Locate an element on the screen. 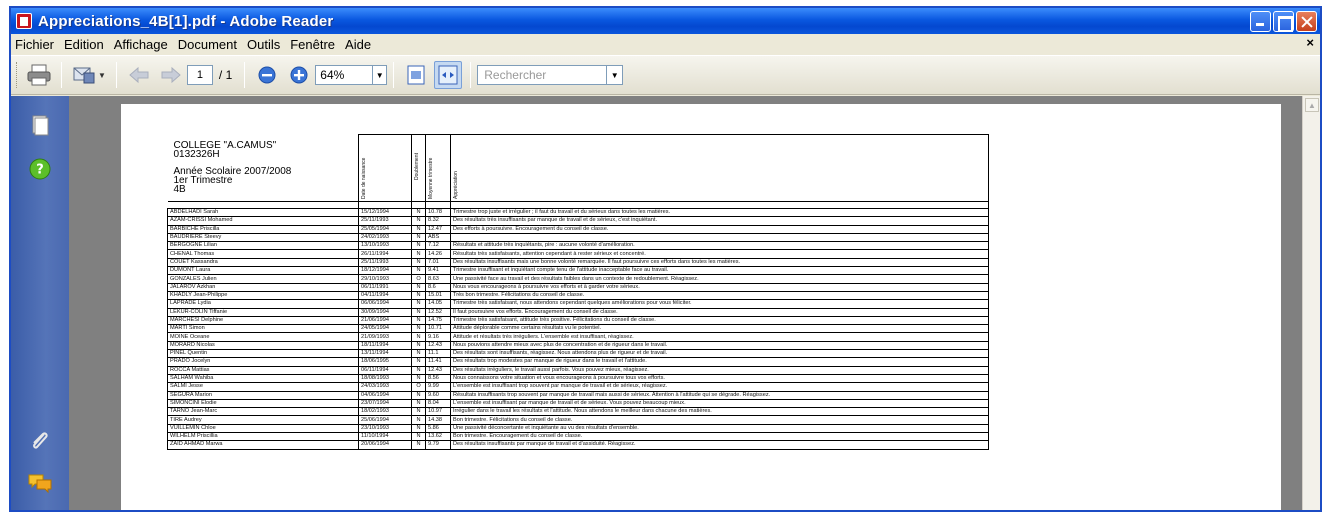 This screenshot has height=517, width=1327. vertical-scrollbar: ▲ is located at coordinates (1311, 303).